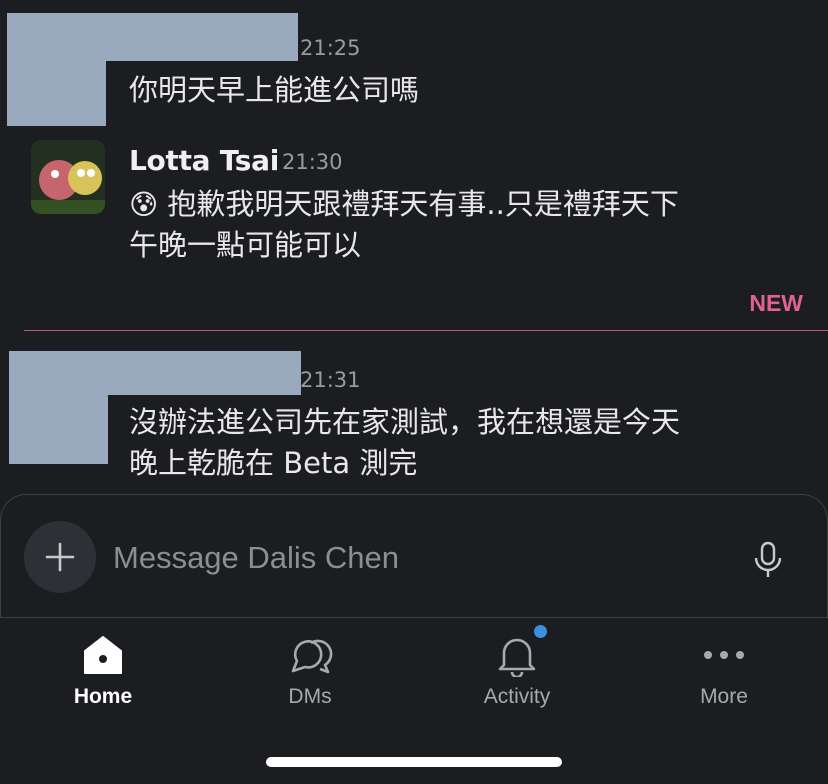 The image size is (828, 784). What do you see at coordinates (413, 558) in the screenshot?
I see `message-input` at bounding box center [413, 558].